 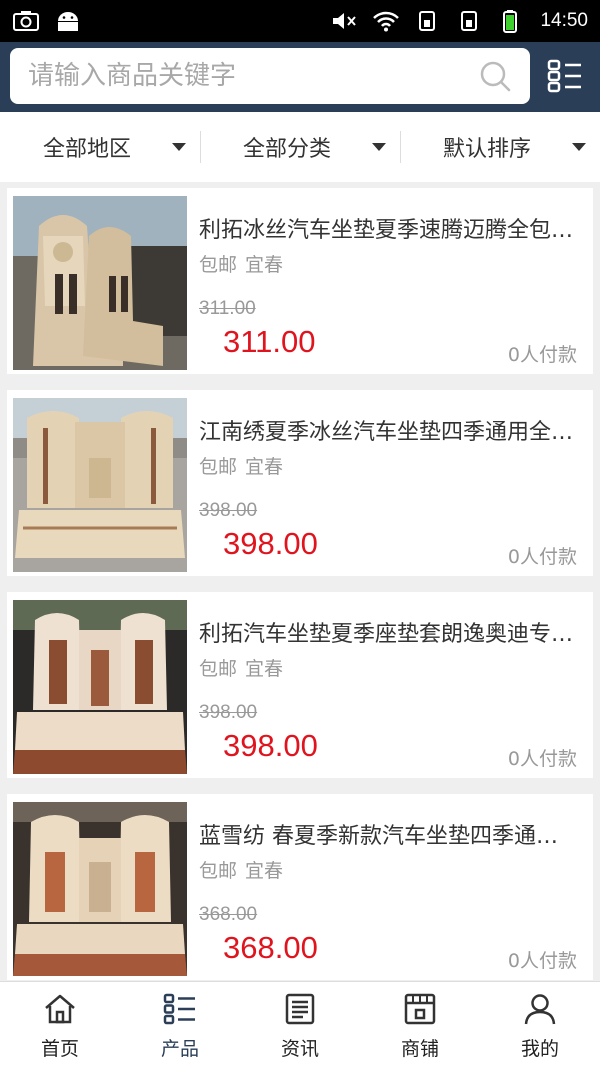 I want to click on sim-signal-icon, so click(x=427, y=21).